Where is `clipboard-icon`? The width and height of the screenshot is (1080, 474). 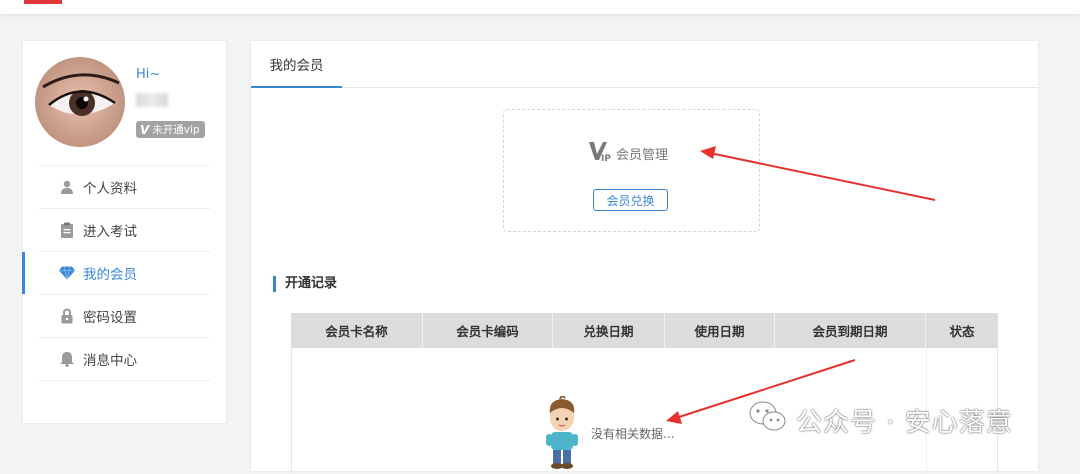 clipboard-icon is located at coordinates (67, 230).